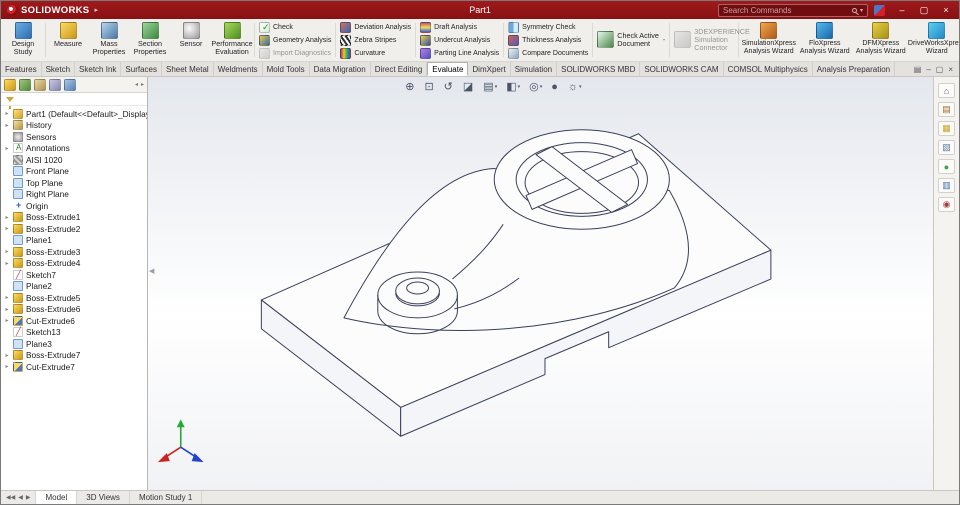  What do you see at coordinates (74, 333) in the screenshot?
I see `tree-item-sketch13: Sketch13` at bounding box center [74, 333].